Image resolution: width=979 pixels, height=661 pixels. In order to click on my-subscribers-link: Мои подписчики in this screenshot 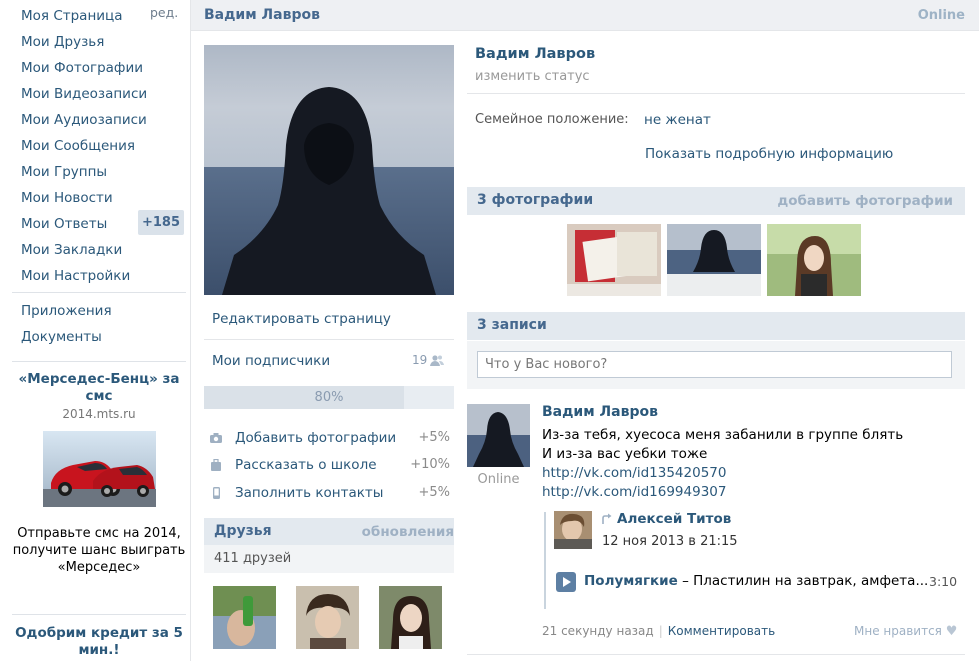, I will do `click(271, 361)`.